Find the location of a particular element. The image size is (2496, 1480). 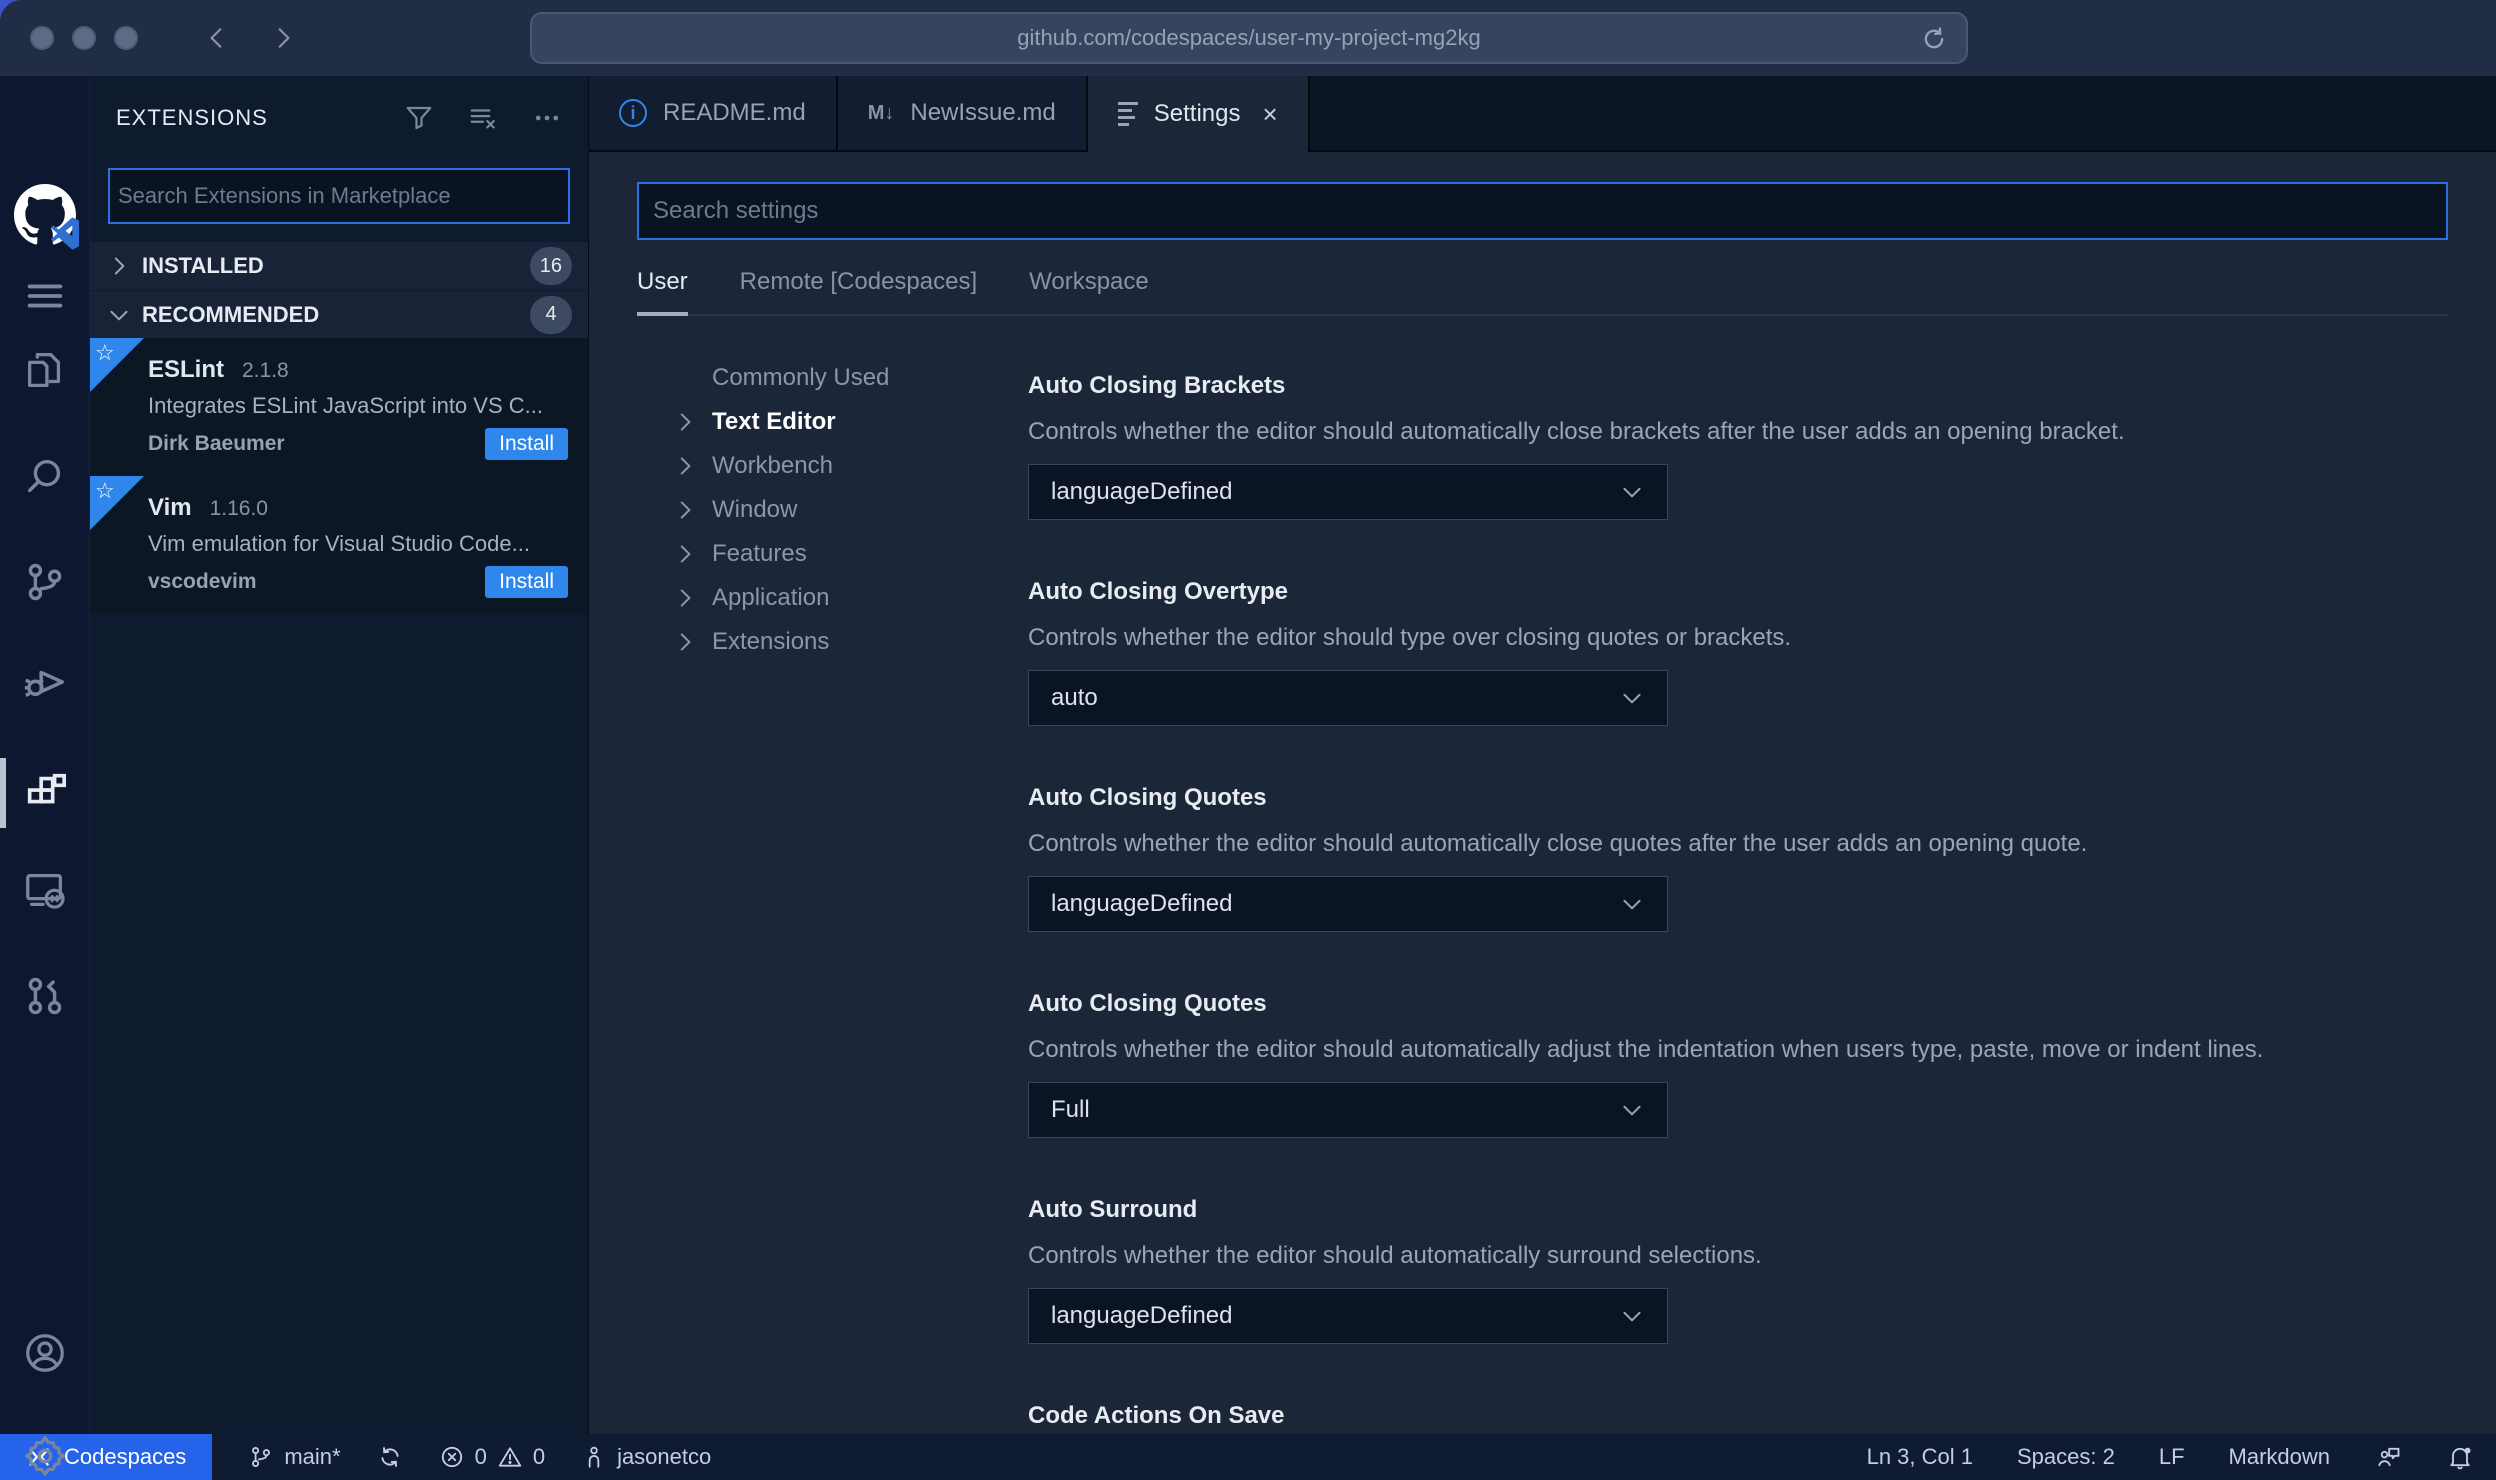

window-zoom-button is located at coordinates (126, 38).